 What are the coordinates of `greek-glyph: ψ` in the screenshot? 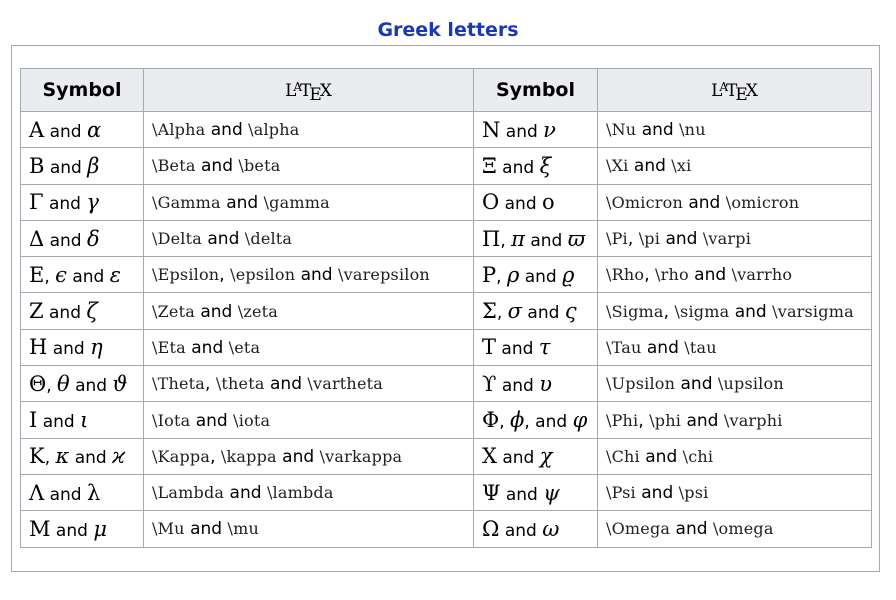 It's located at (551, 492).